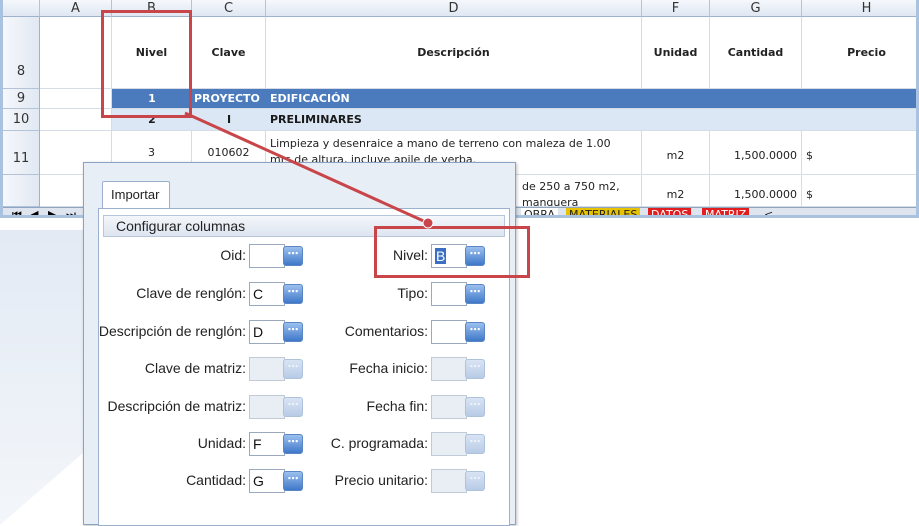 The height and width of the screenshot is (526, 919). Describe the element at coordinates (670, 211) in the screenshot. I see `tab-datos: DATOS` at that location.